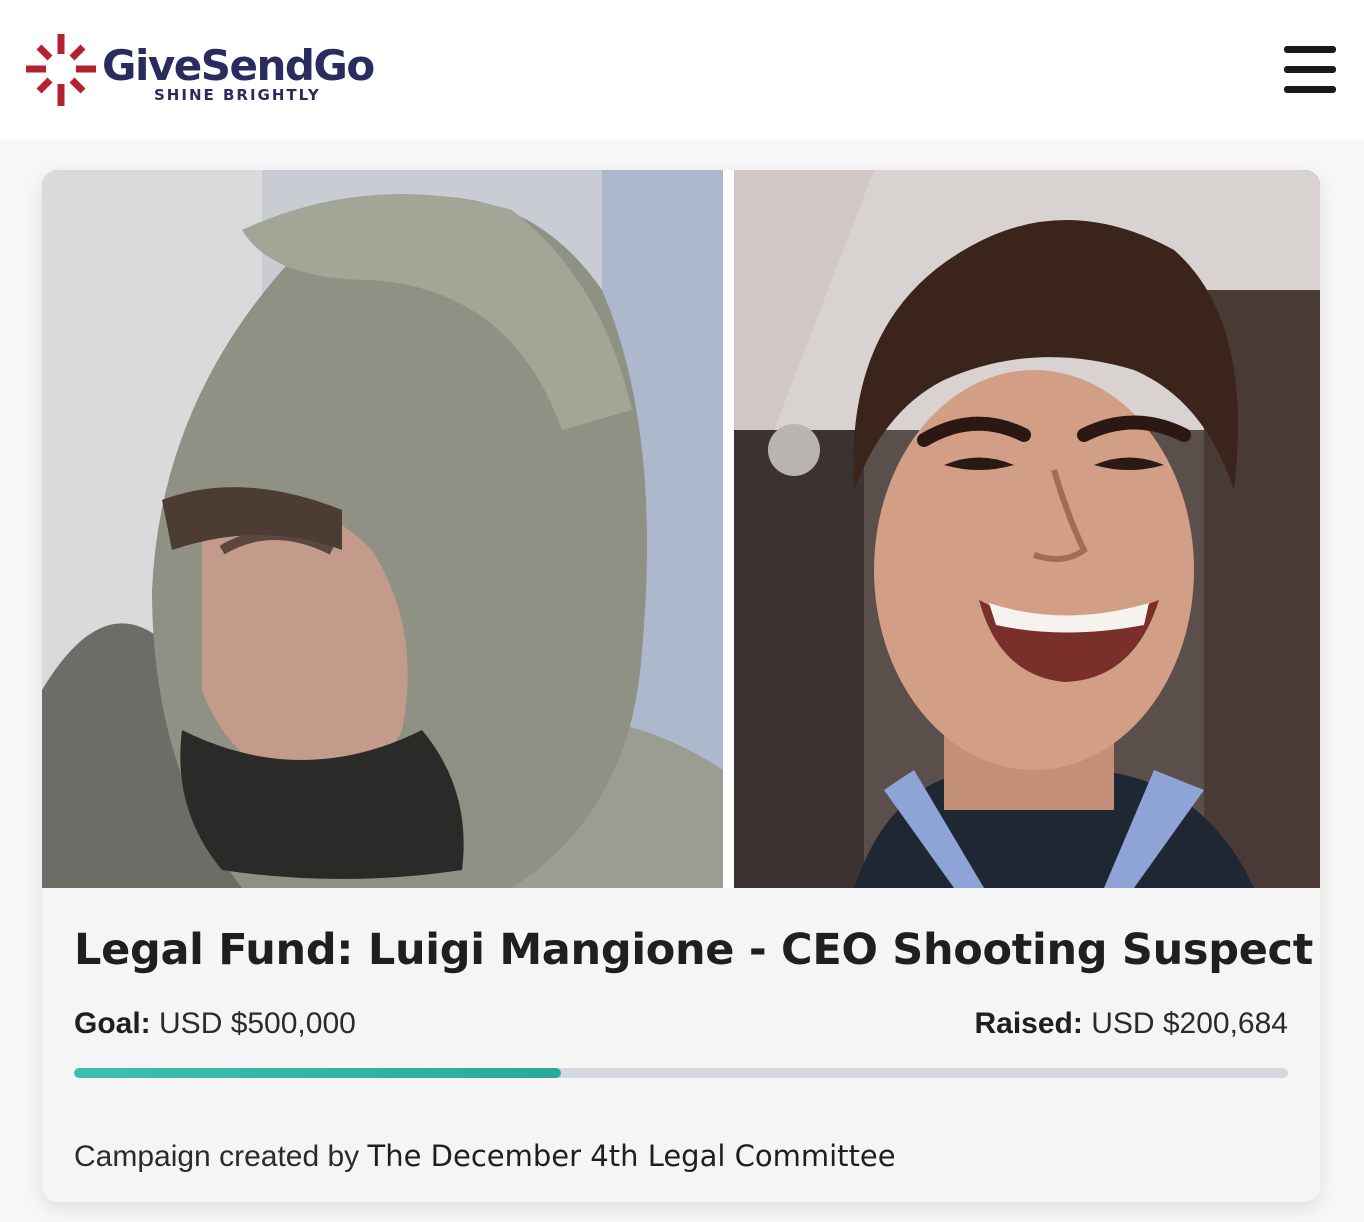 The width and height of the screenshot is (1364, 1222). What do you see at coordinates (318, 1073) in the screenshot?
I see `funding-progress-fill` at bounding box center [318, 1073].